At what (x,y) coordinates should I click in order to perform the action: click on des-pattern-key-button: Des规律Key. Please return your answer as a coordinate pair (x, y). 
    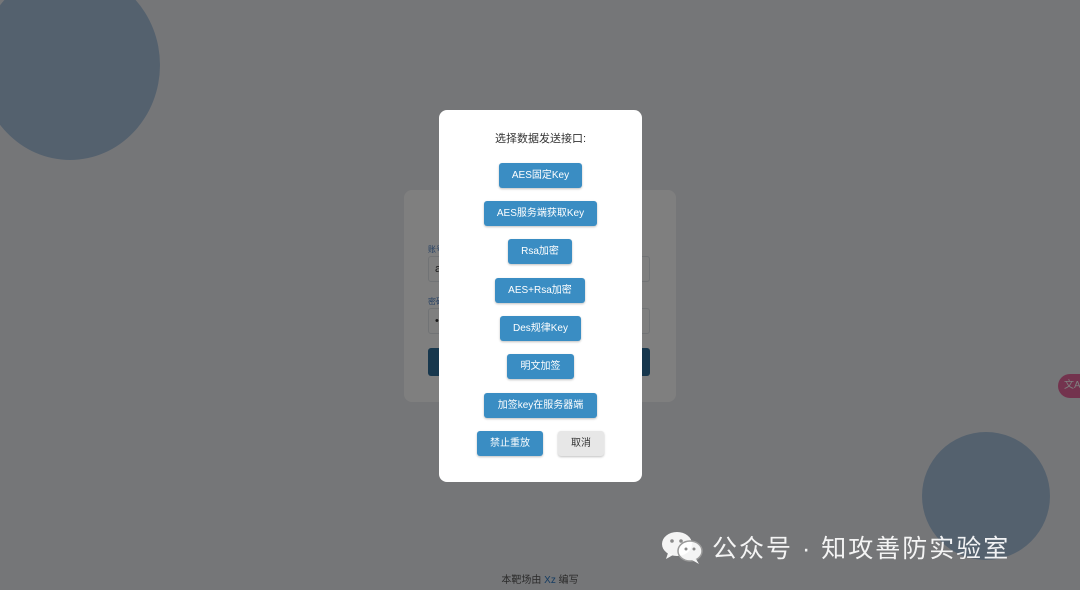
    Looking at the image, I should click on (540, 328).